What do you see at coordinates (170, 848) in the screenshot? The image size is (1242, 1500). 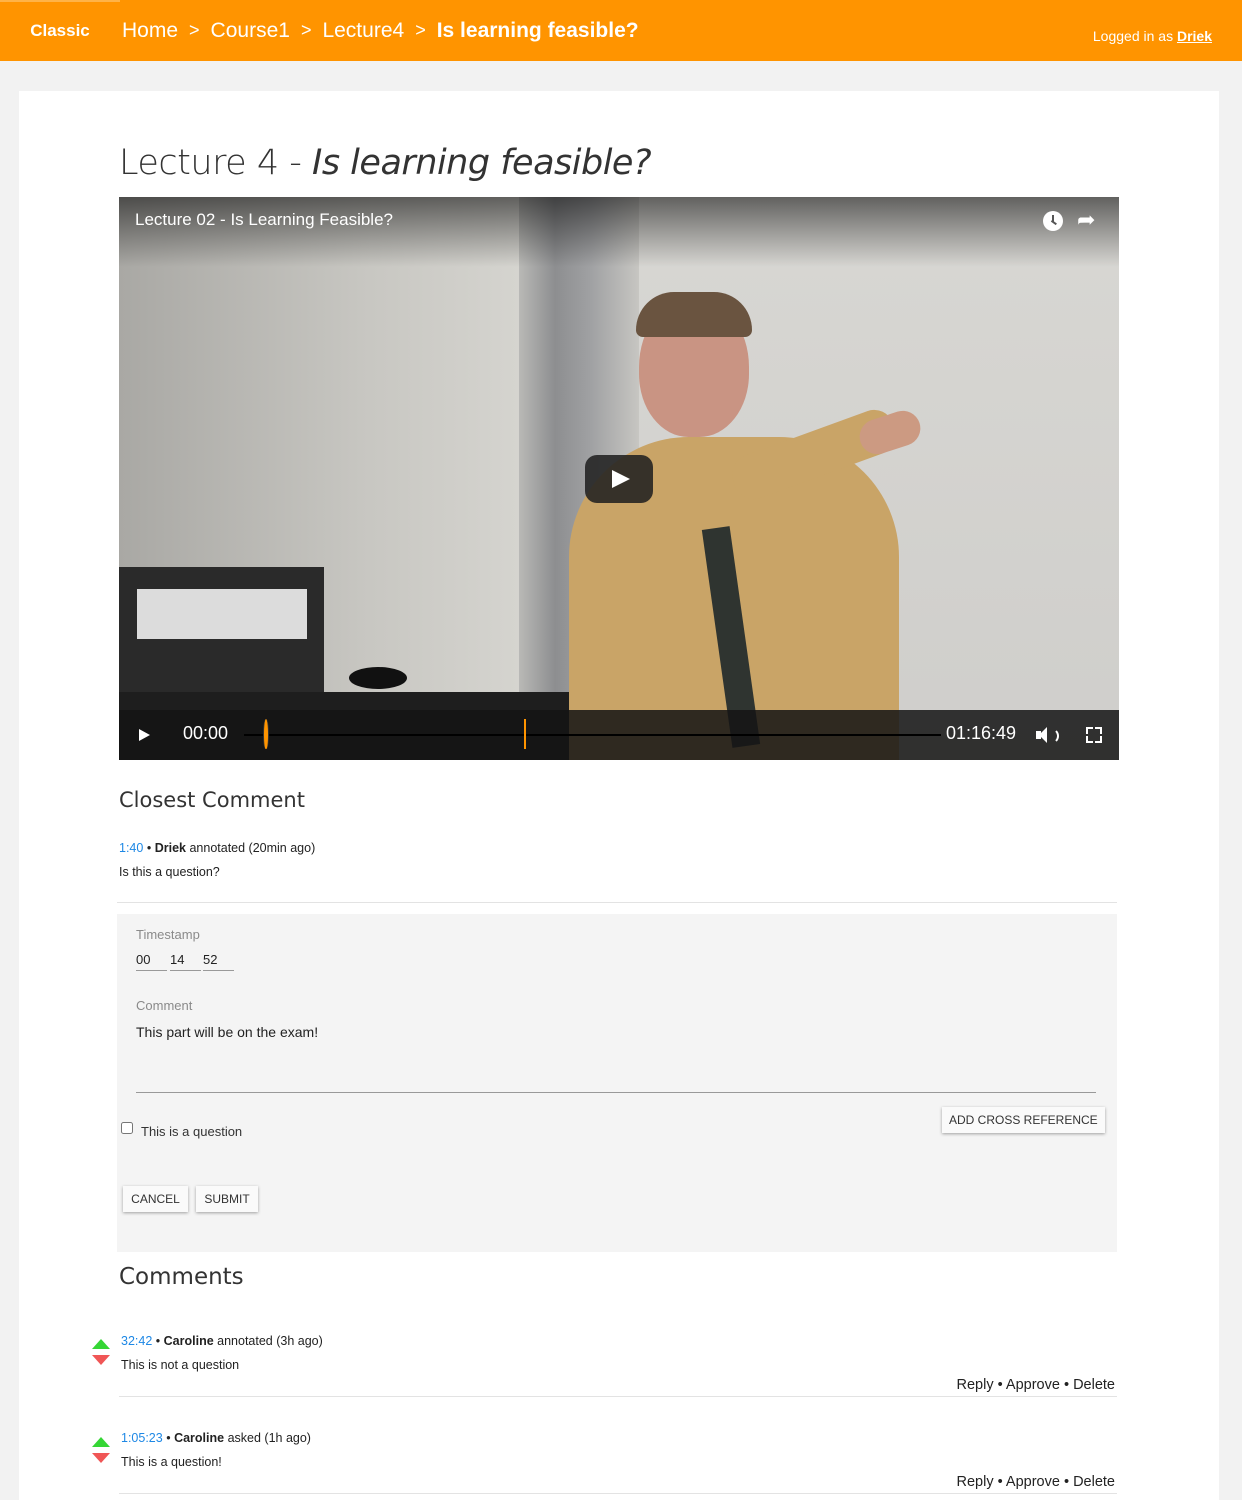 I see `comment-author: Driek` at bounding box center [170, 848].